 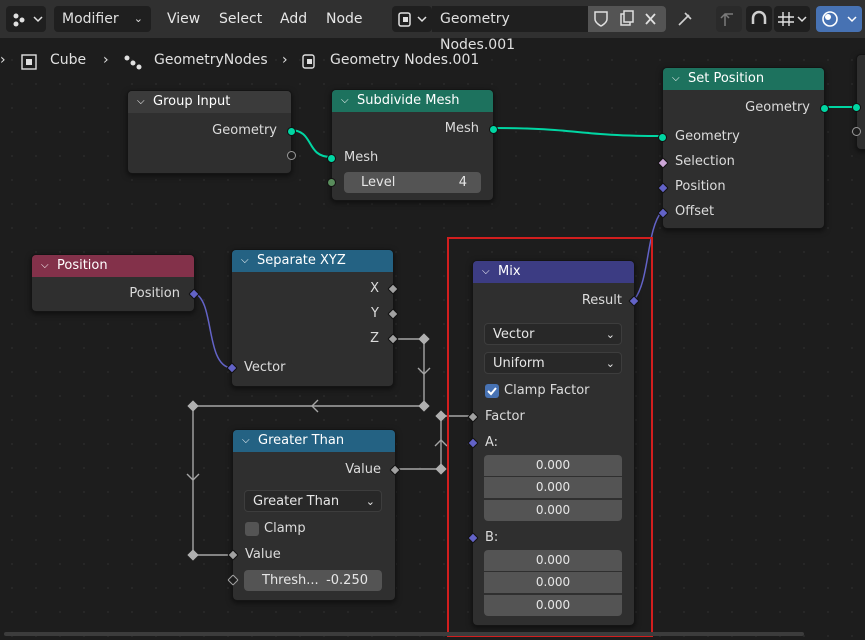 I want to click on input-label: Position, so click(x=700, y=186).